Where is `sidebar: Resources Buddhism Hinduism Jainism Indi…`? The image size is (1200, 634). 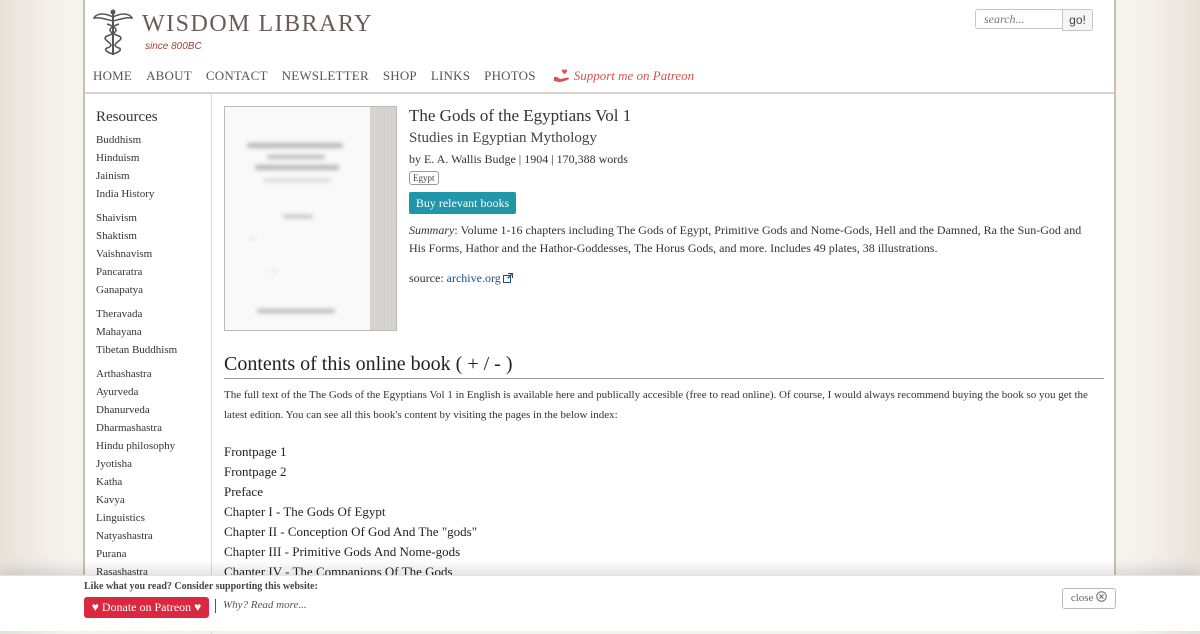
sidebar: Resources Buddhism Hinduism Jainism Indi… is located at coordinates (148, 364).